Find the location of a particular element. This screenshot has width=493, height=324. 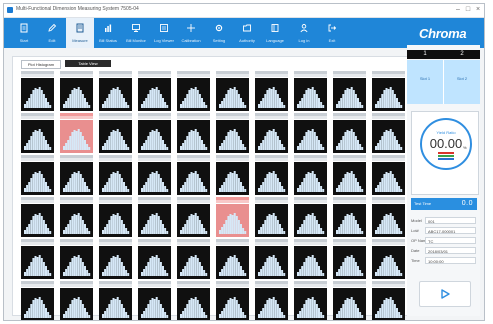

toolbar-button-log-in: Log in is located at coordinates (304, 33).